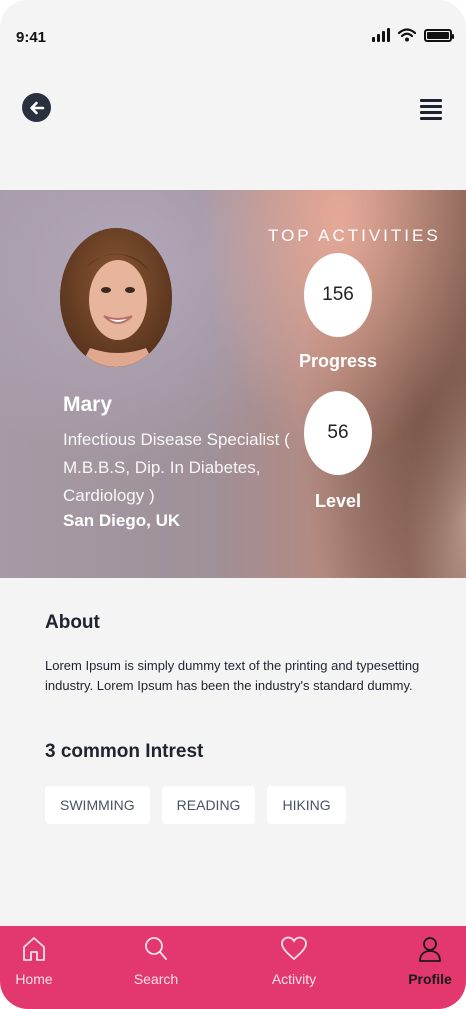  What do you see at coordinates (294, 979) in the screenshot?
I see `tab-activity-label: Activity` at bounding box center [294, 979].